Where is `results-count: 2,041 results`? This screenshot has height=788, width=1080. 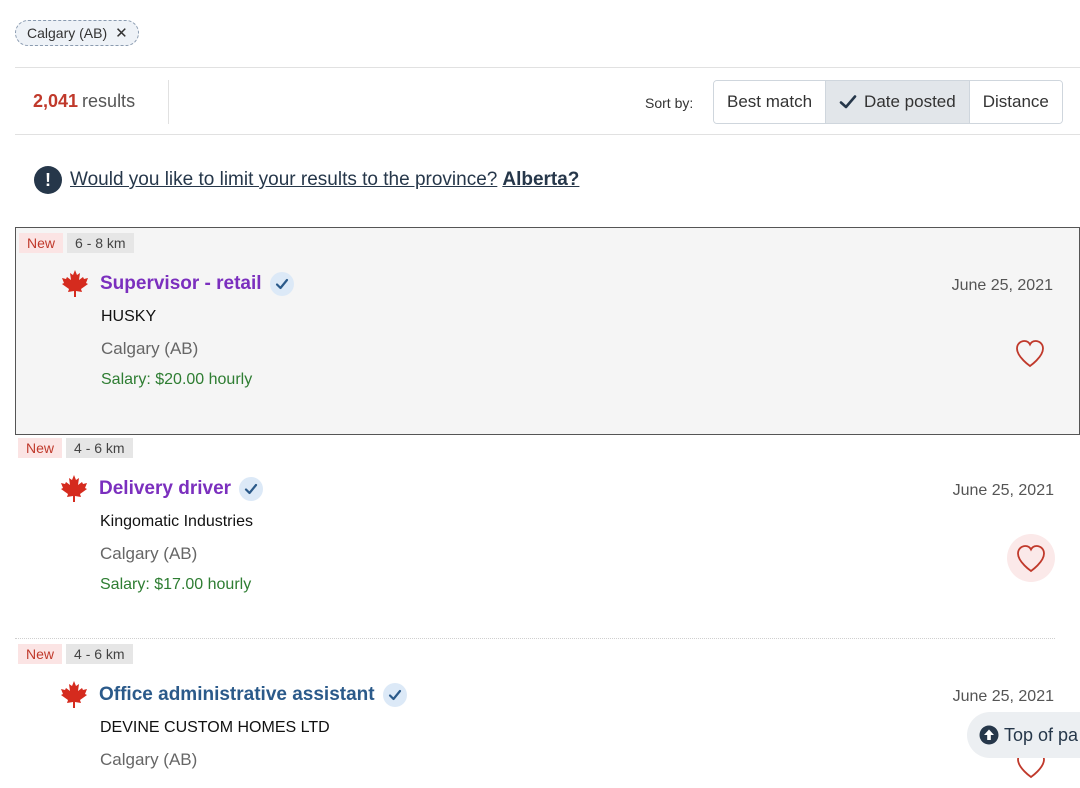
results-count: 2,041 results is located at coordinates (84, 101).